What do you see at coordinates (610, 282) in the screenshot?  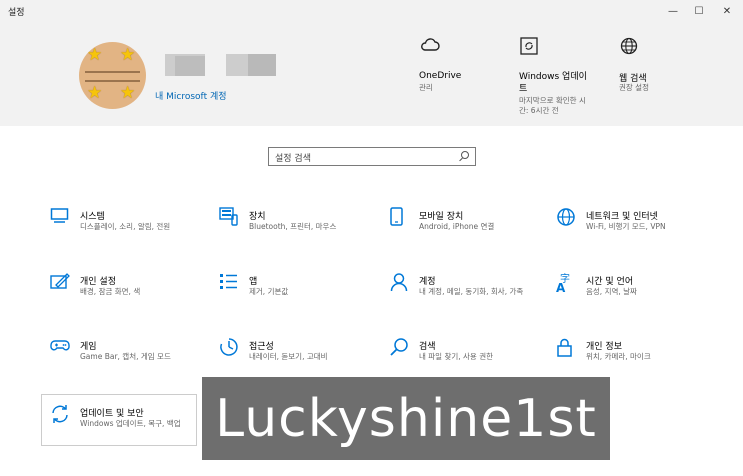 I see `tile-title: 시간 및 언어` at bounding box center [610, 282].